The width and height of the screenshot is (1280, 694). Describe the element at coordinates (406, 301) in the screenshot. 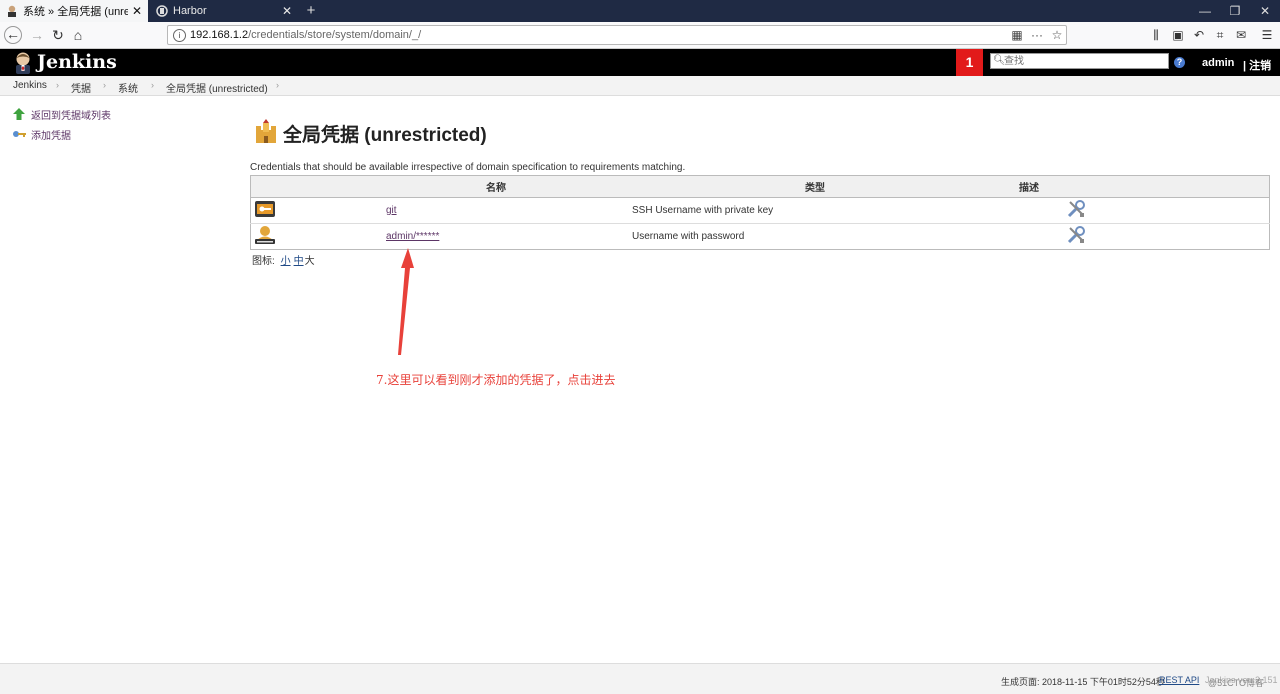

I see `annotation-arrow-icon` at that location.